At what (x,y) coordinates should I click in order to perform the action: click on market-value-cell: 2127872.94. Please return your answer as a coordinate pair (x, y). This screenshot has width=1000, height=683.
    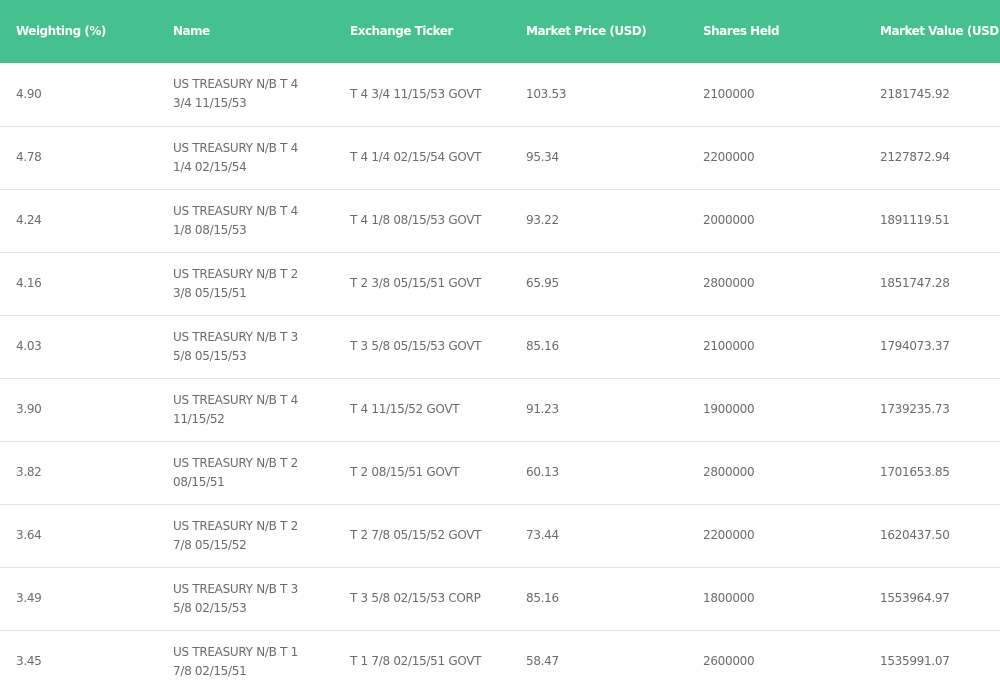
    Looking at the image, I should click on (915, 157).